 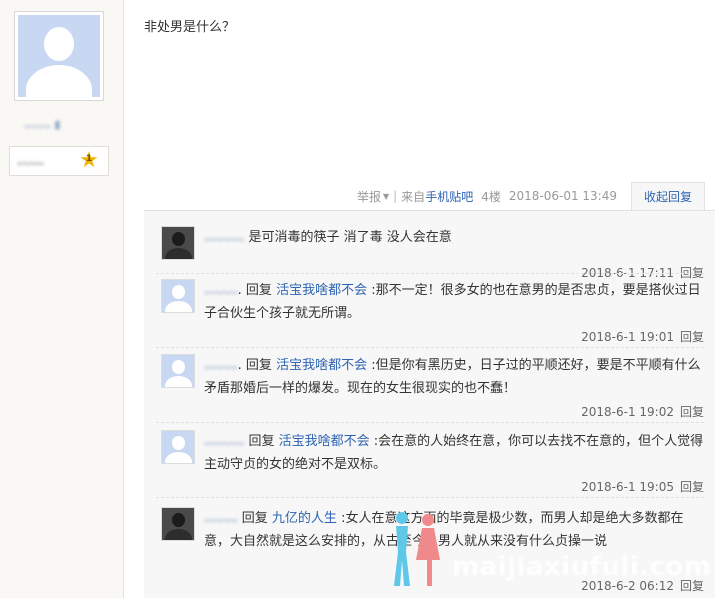 What do you see at coordinates (304, 518) in the screenshot?
I see `reply-target-link: 九亿的人生` at bounding box center [304, 518].